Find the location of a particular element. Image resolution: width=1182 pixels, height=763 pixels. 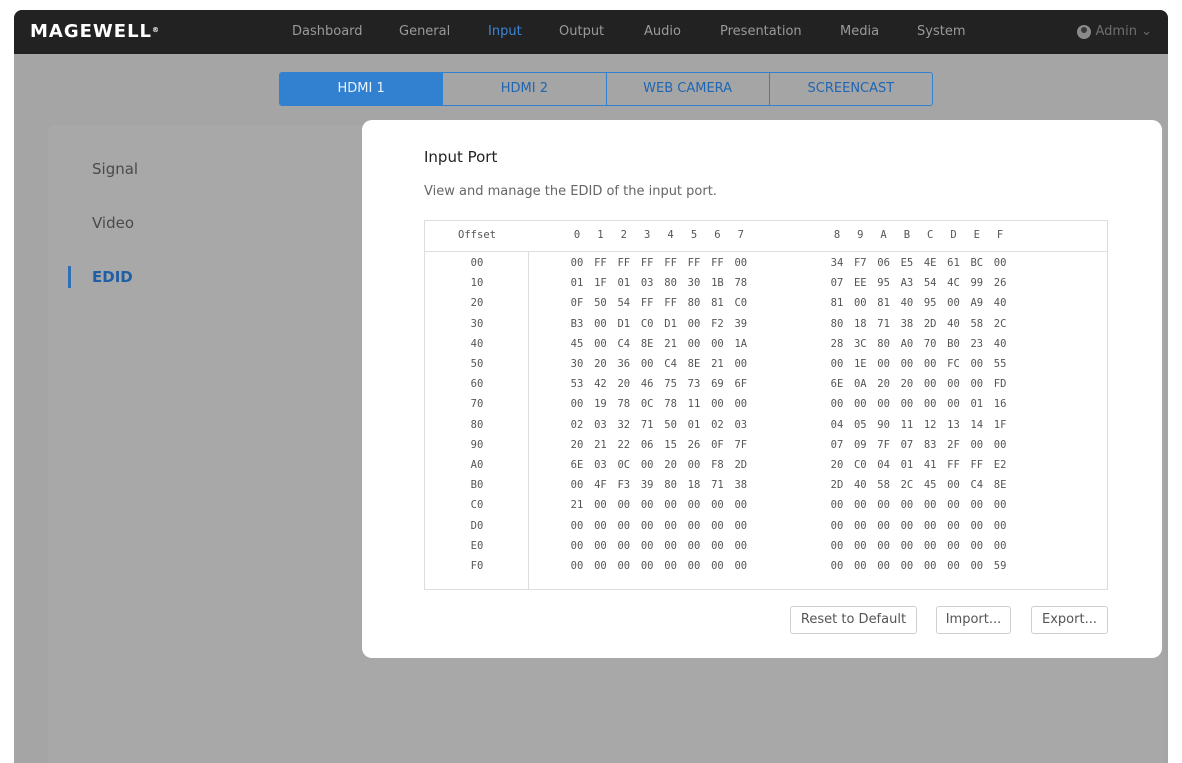

byte-cell: 11 is located at coordinates (694, 404).